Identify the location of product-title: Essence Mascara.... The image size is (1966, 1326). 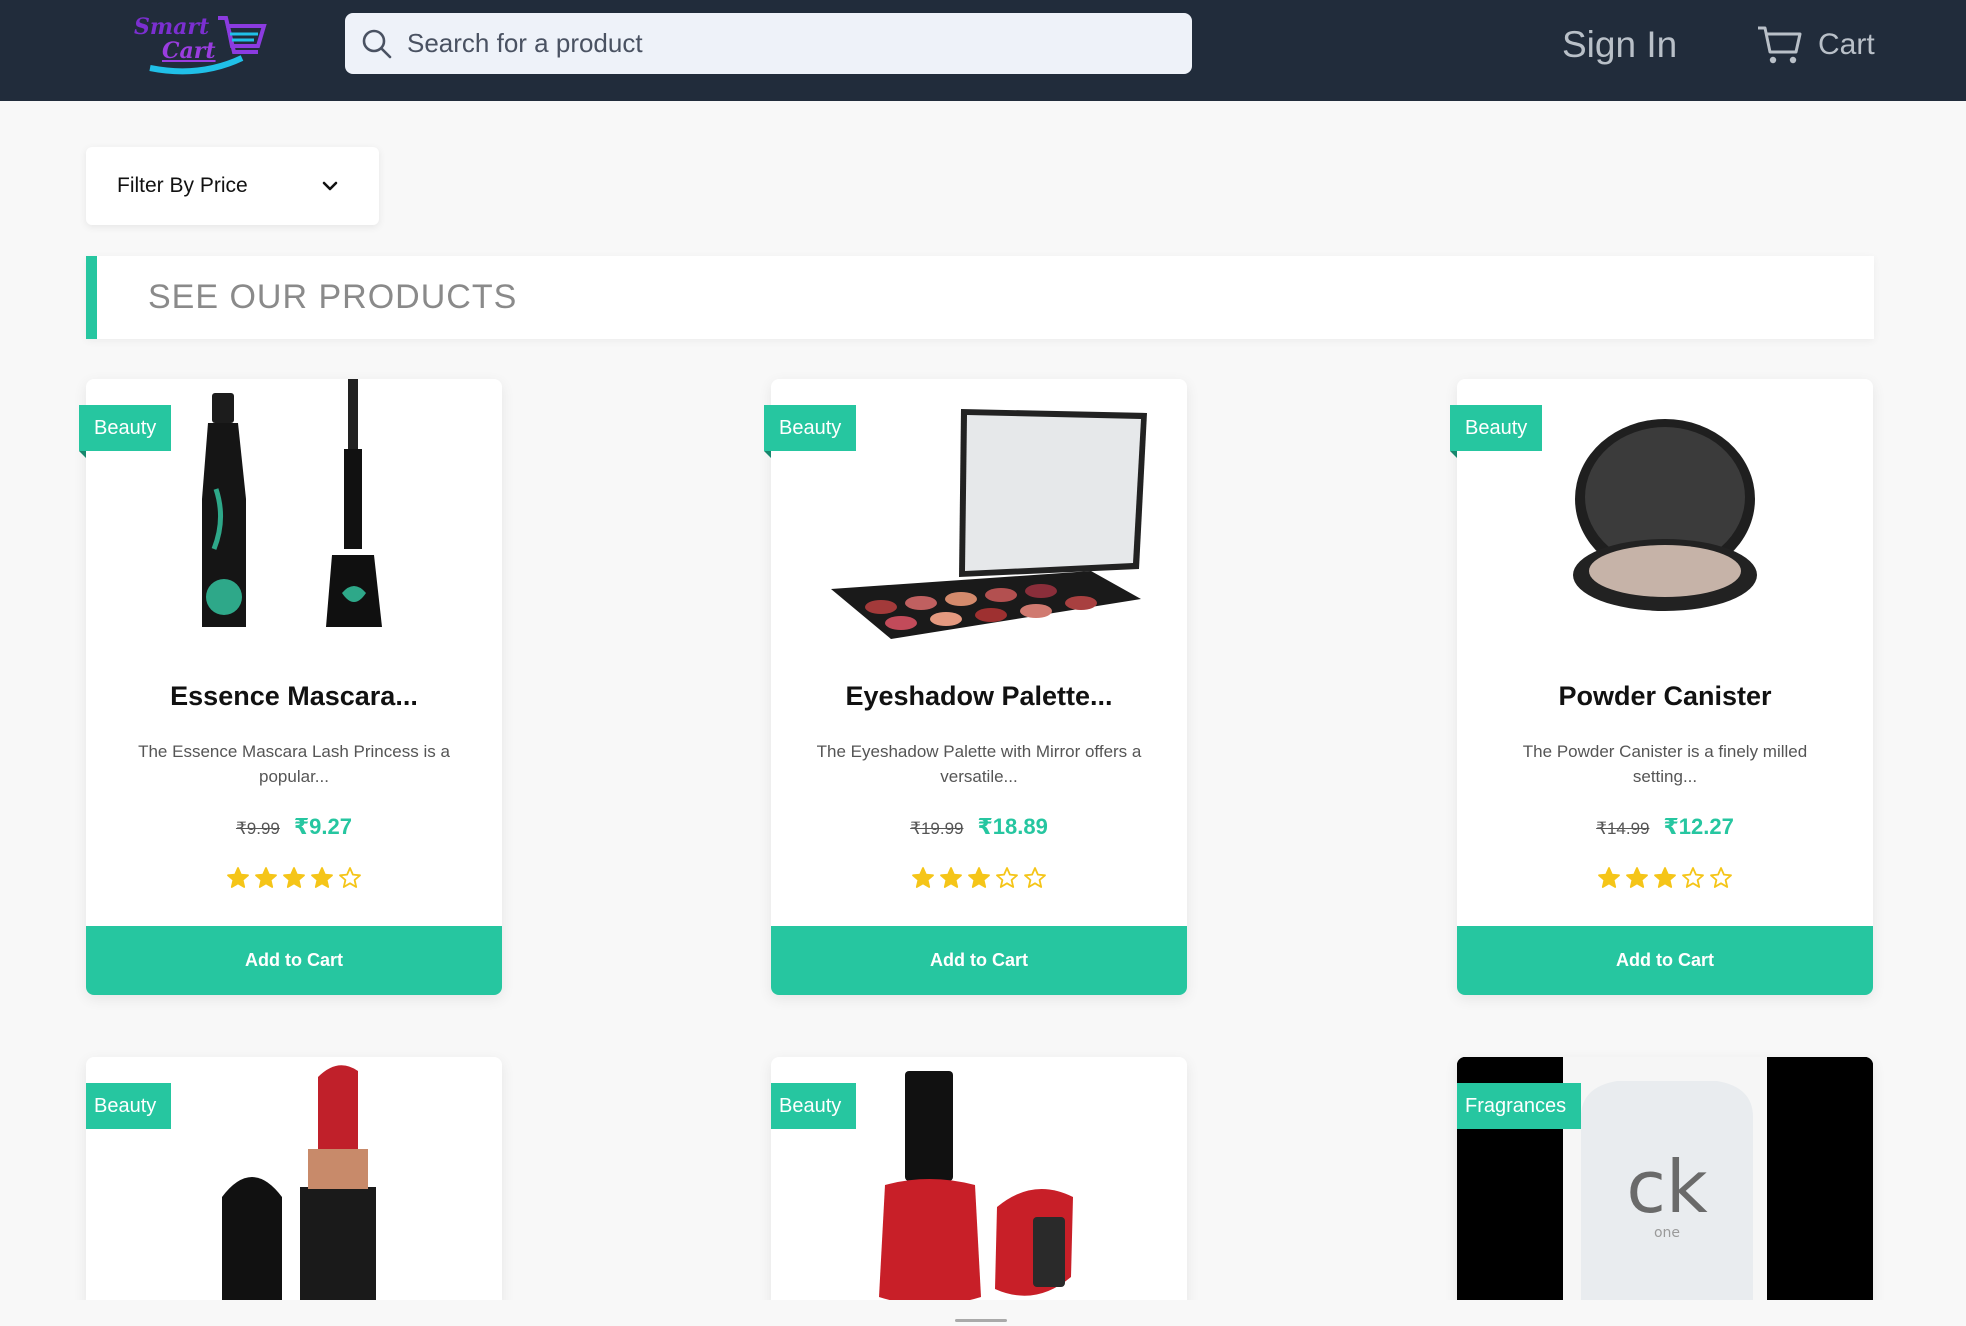
(294, 696).